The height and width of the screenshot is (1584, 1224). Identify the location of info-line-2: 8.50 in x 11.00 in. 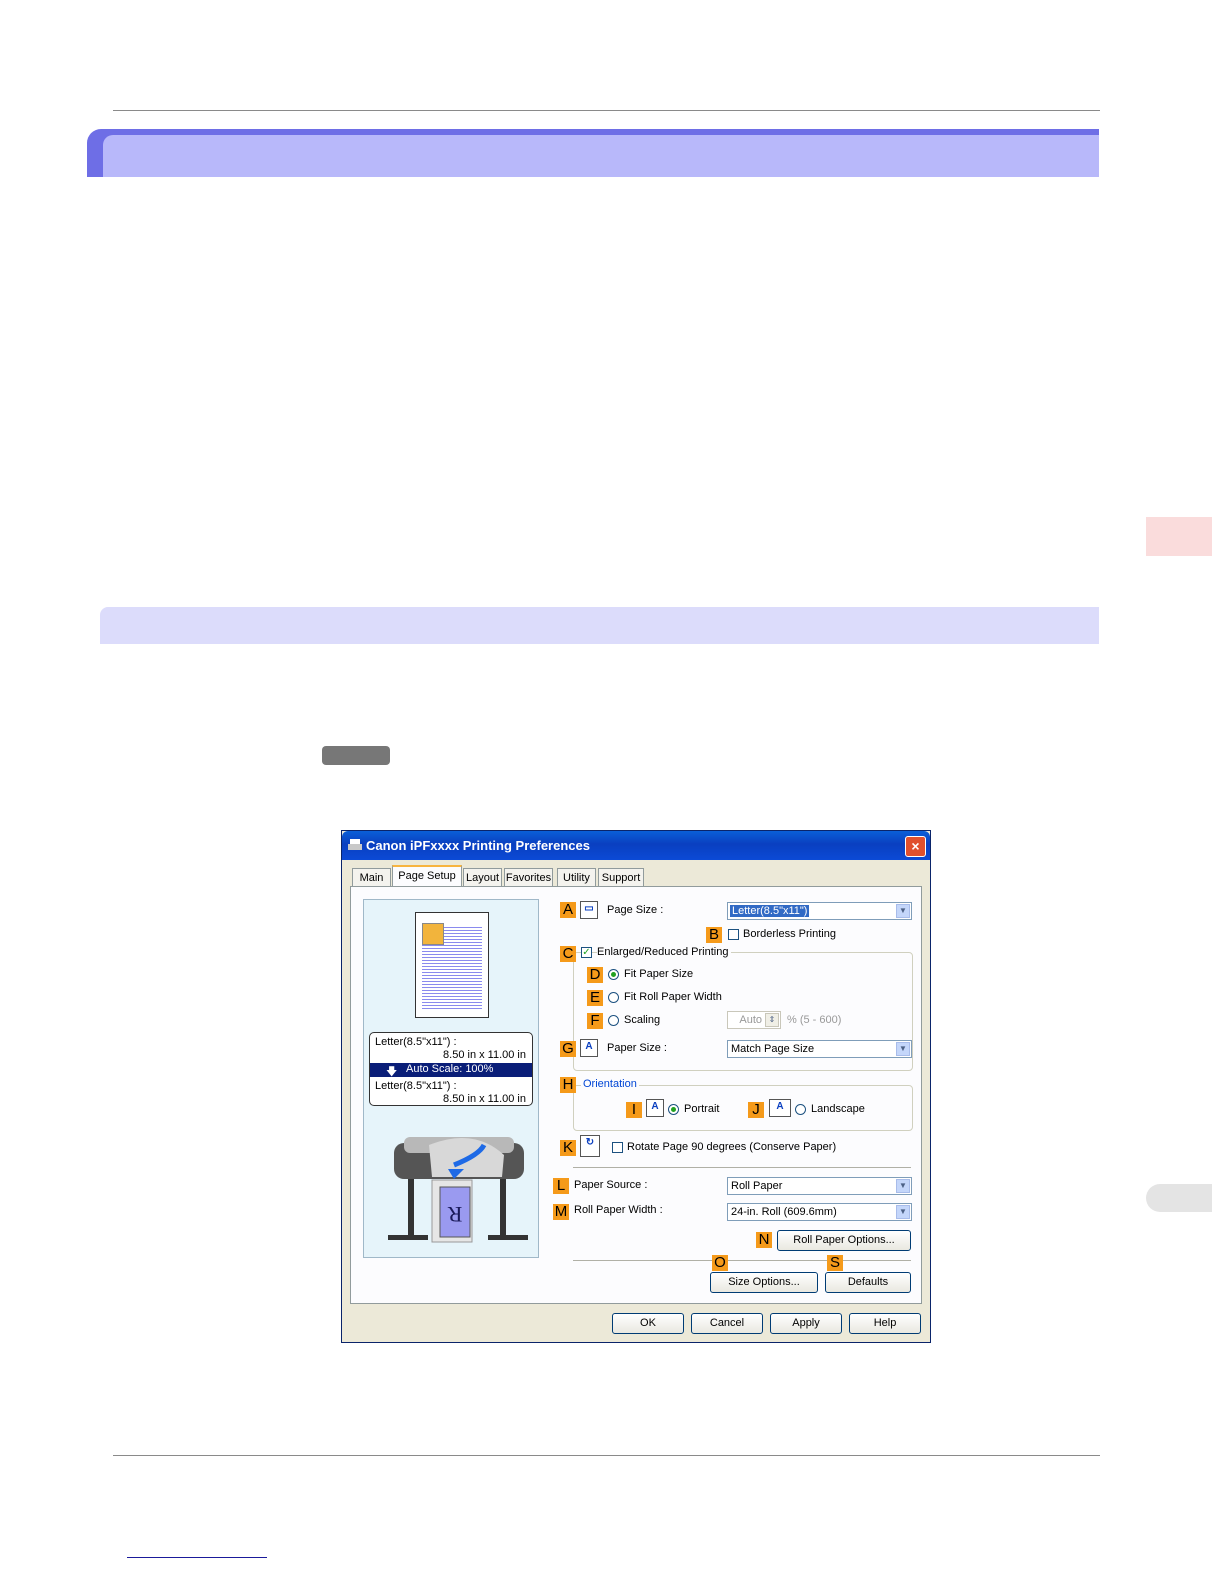
(484, 1055).